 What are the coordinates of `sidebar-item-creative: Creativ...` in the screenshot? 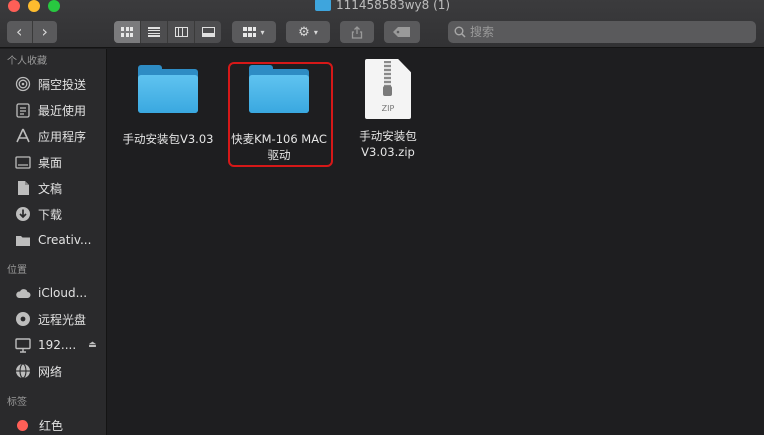 It's located at (53, 240).